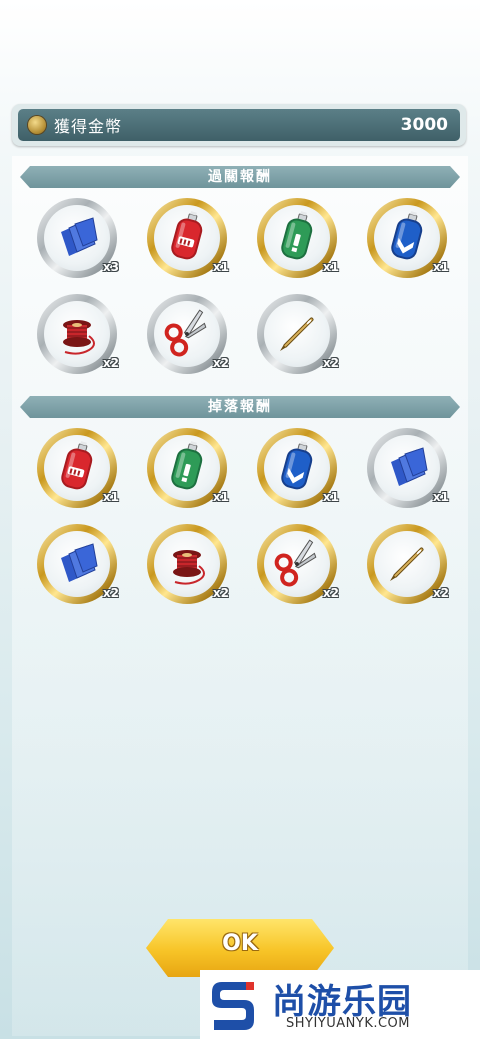 This screenshot has width=480, height=1039. Describe the element at coordinates (88, 126) in the screenshot. I see `coin-label: 獲得金幣` at that location.